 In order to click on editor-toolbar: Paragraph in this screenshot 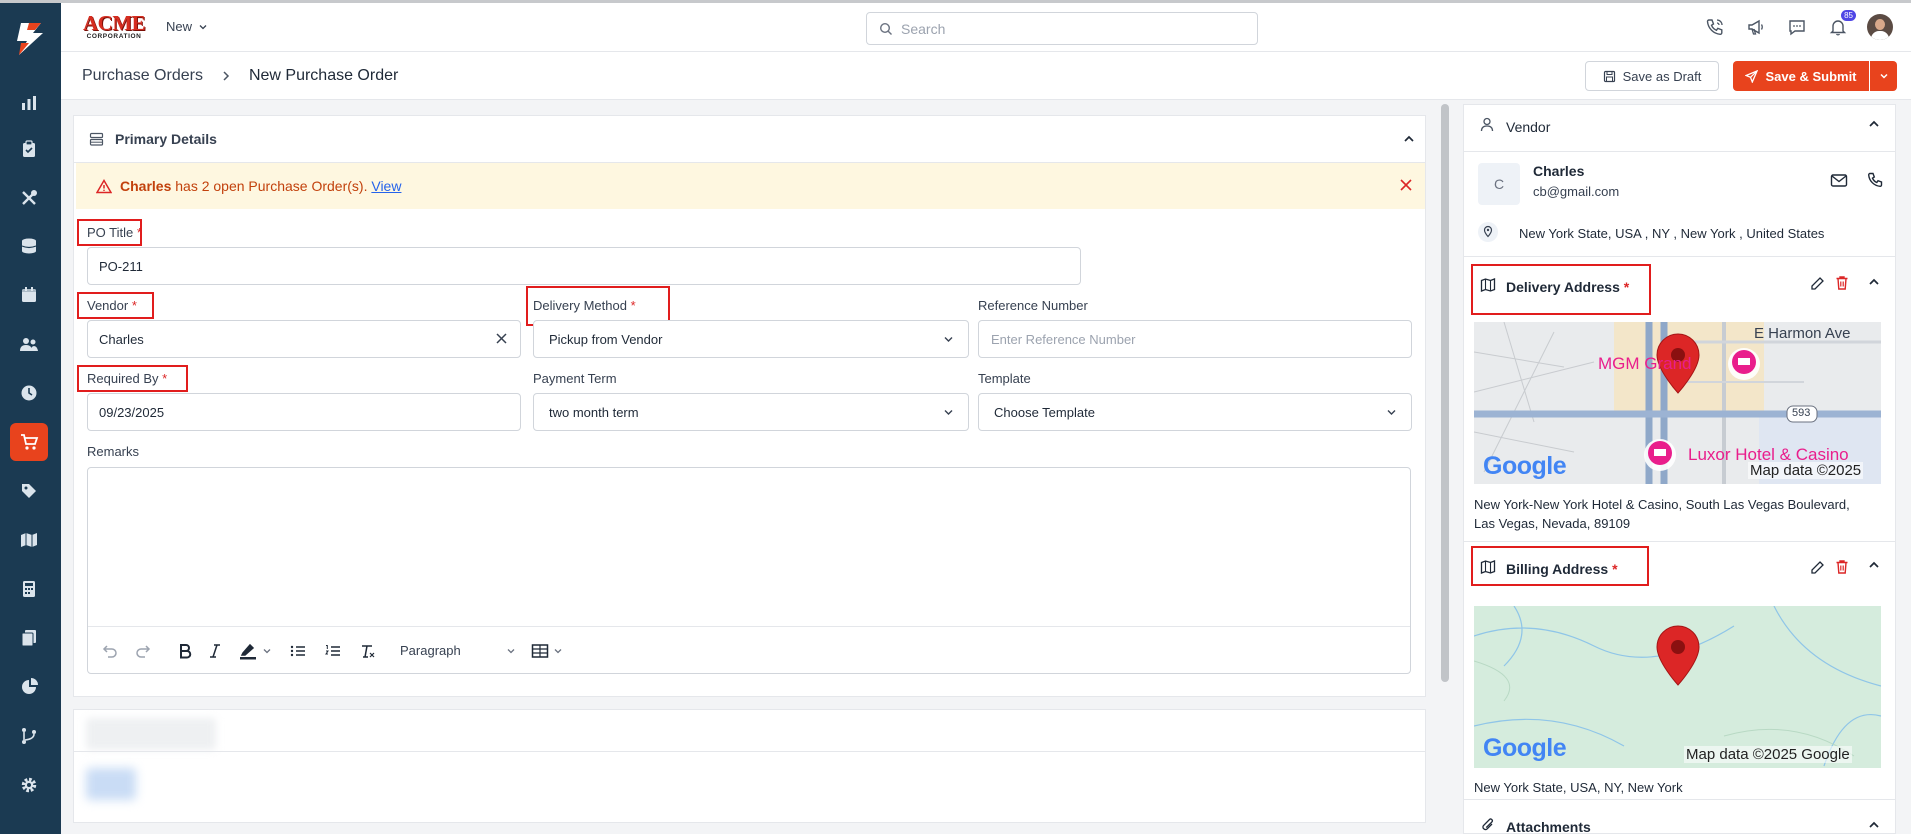, I will do `click(749, 650)`.